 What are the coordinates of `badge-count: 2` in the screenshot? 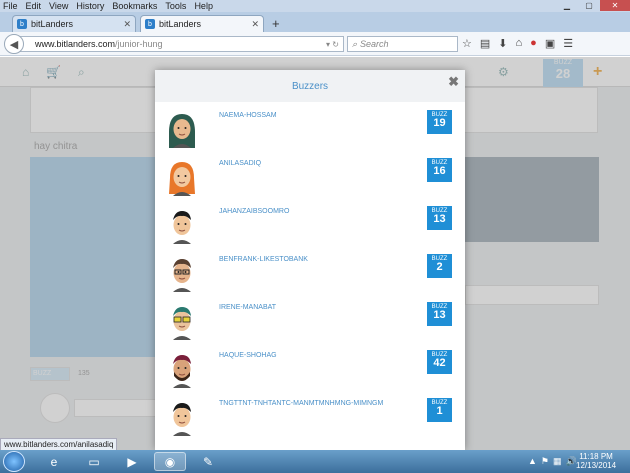 It's located at (439, 267).